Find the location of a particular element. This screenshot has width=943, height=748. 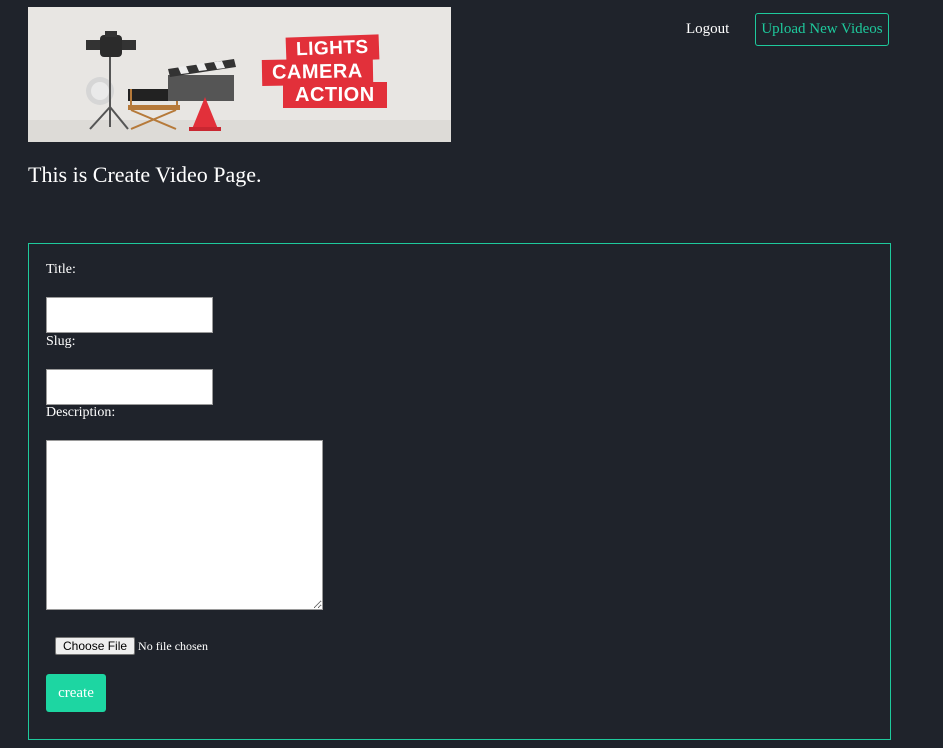

film-props-illustration is located at coordinates (161, 81).